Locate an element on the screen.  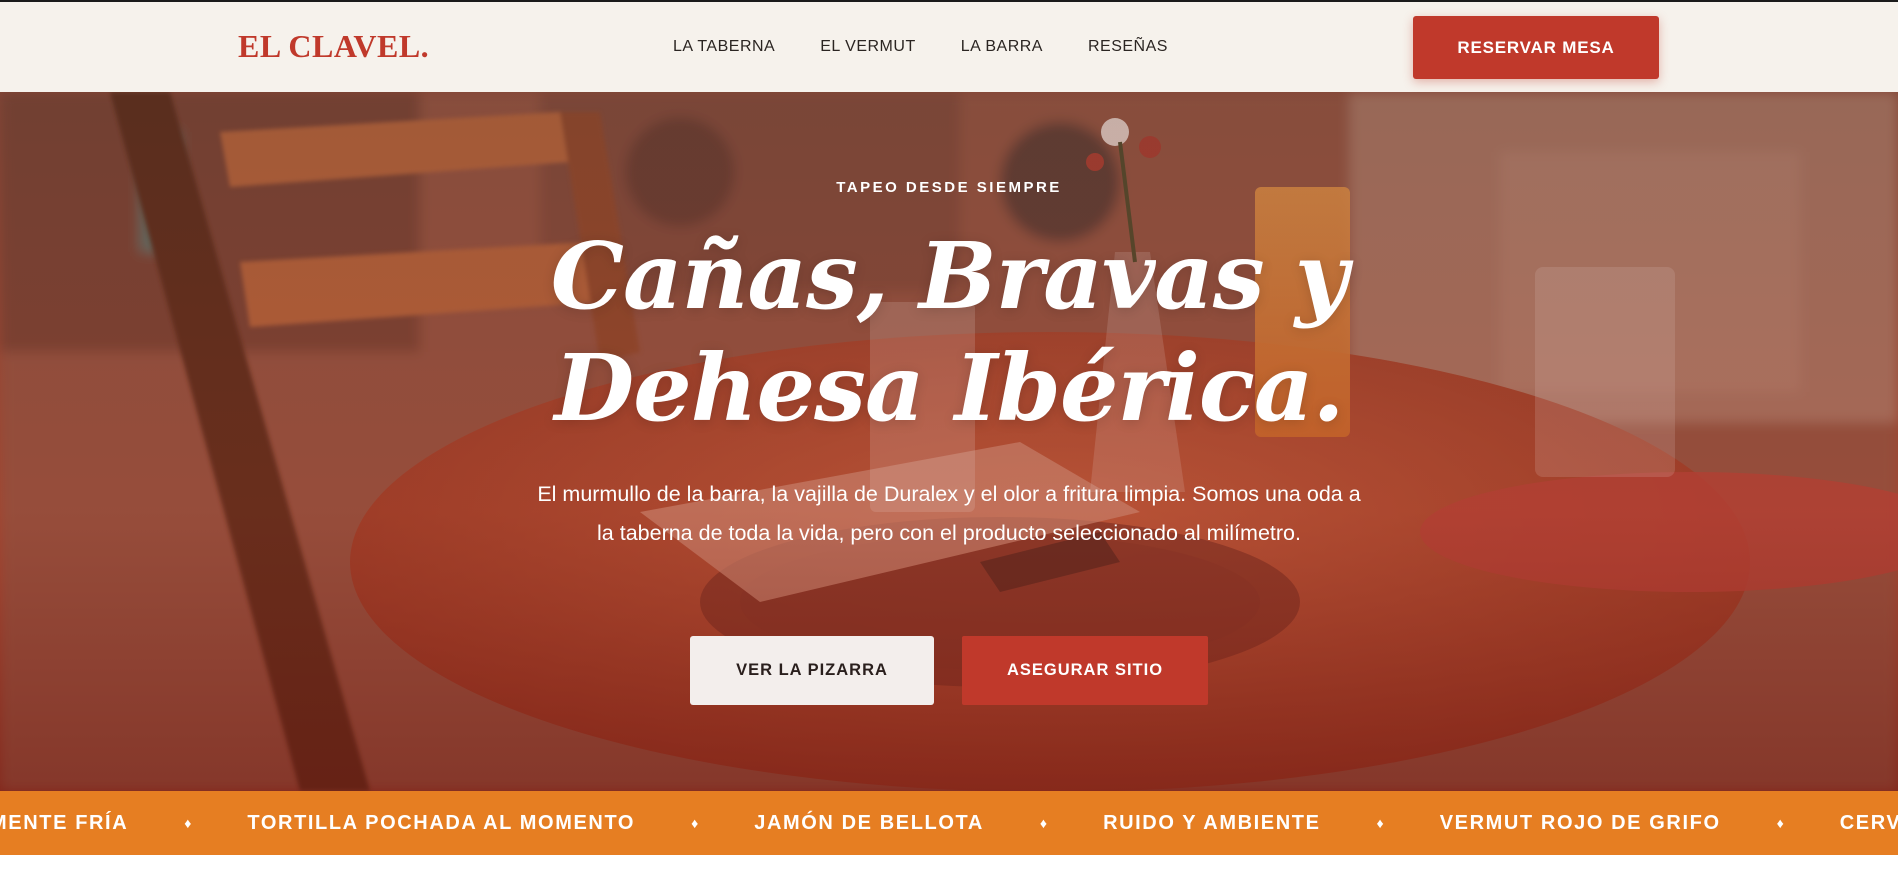
asegurar-sitio-button: ASEGURAR SITIO is located at coordinates (1085, 670).